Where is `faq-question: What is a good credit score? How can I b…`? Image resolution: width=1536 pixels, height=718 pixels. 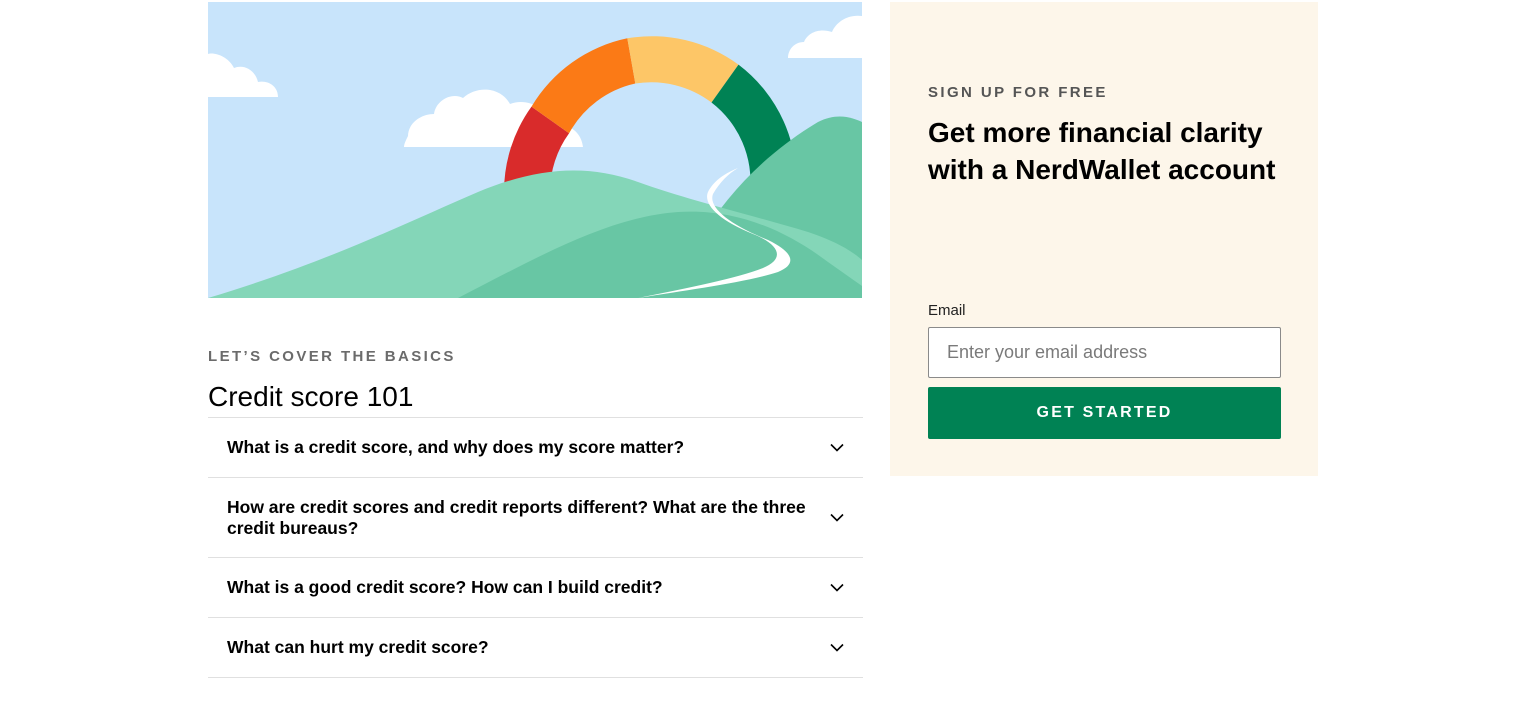 faq-question: What is a good credit score? How can I b… is located at coordinates (445, 587).